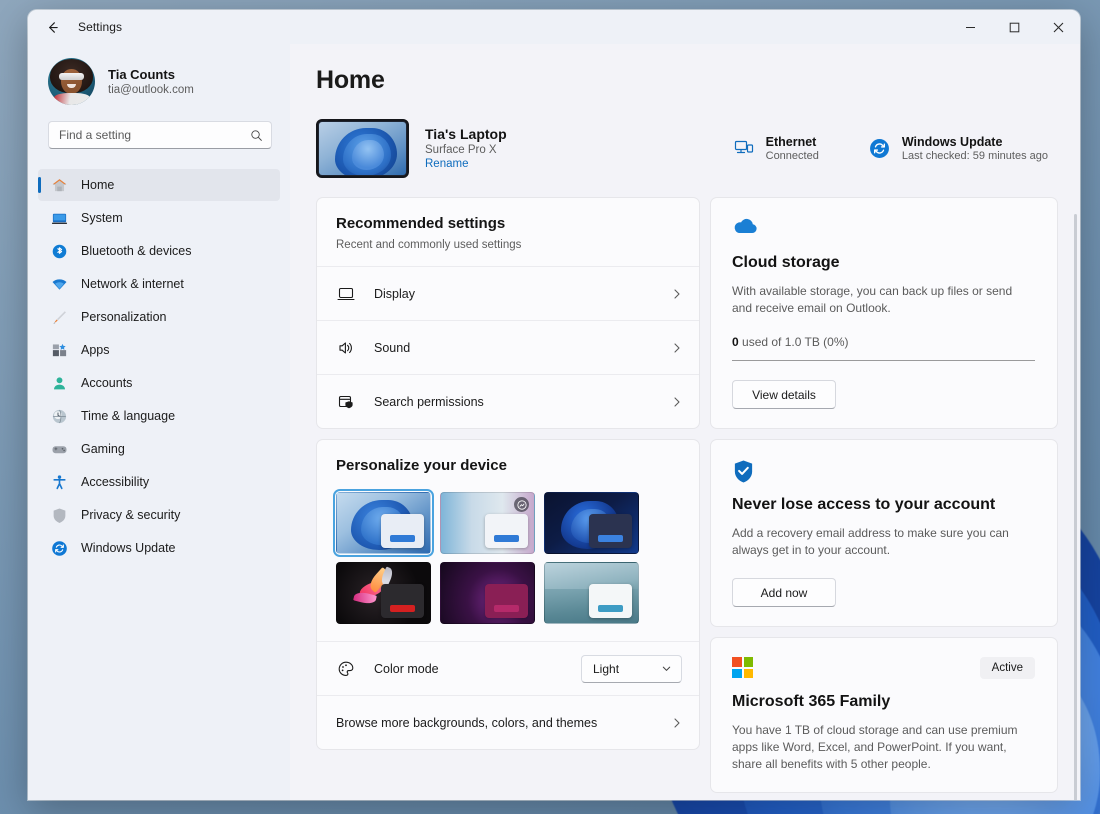 The width and height of the screenshot is (1100, 814). What do you see at coordinates (883, 668) in the screenshot?
I see `m365-header: Active` at bounding box center [883, 668].